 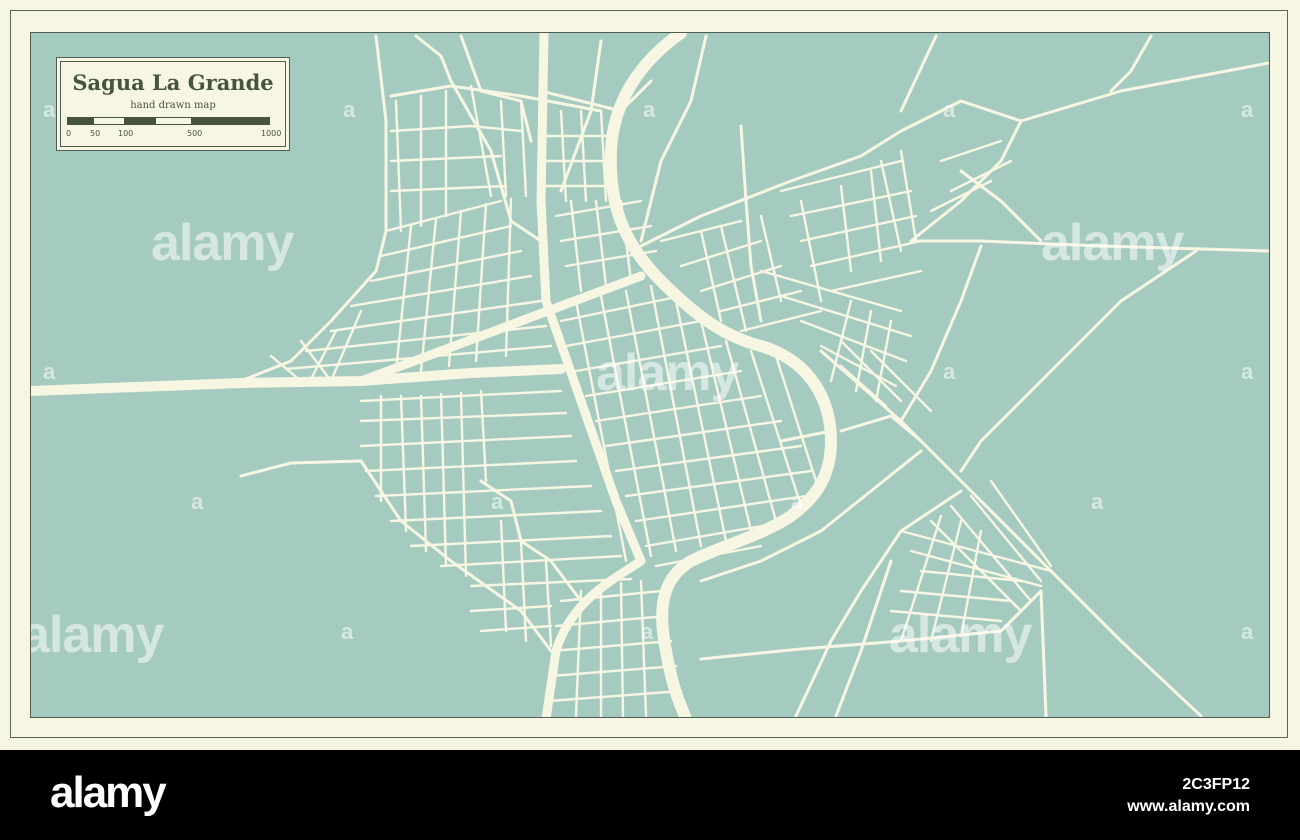 What do you see at coordinates (298, 380) in the screenshot?
I see `main-road-west` at bounding box center [298, 380].